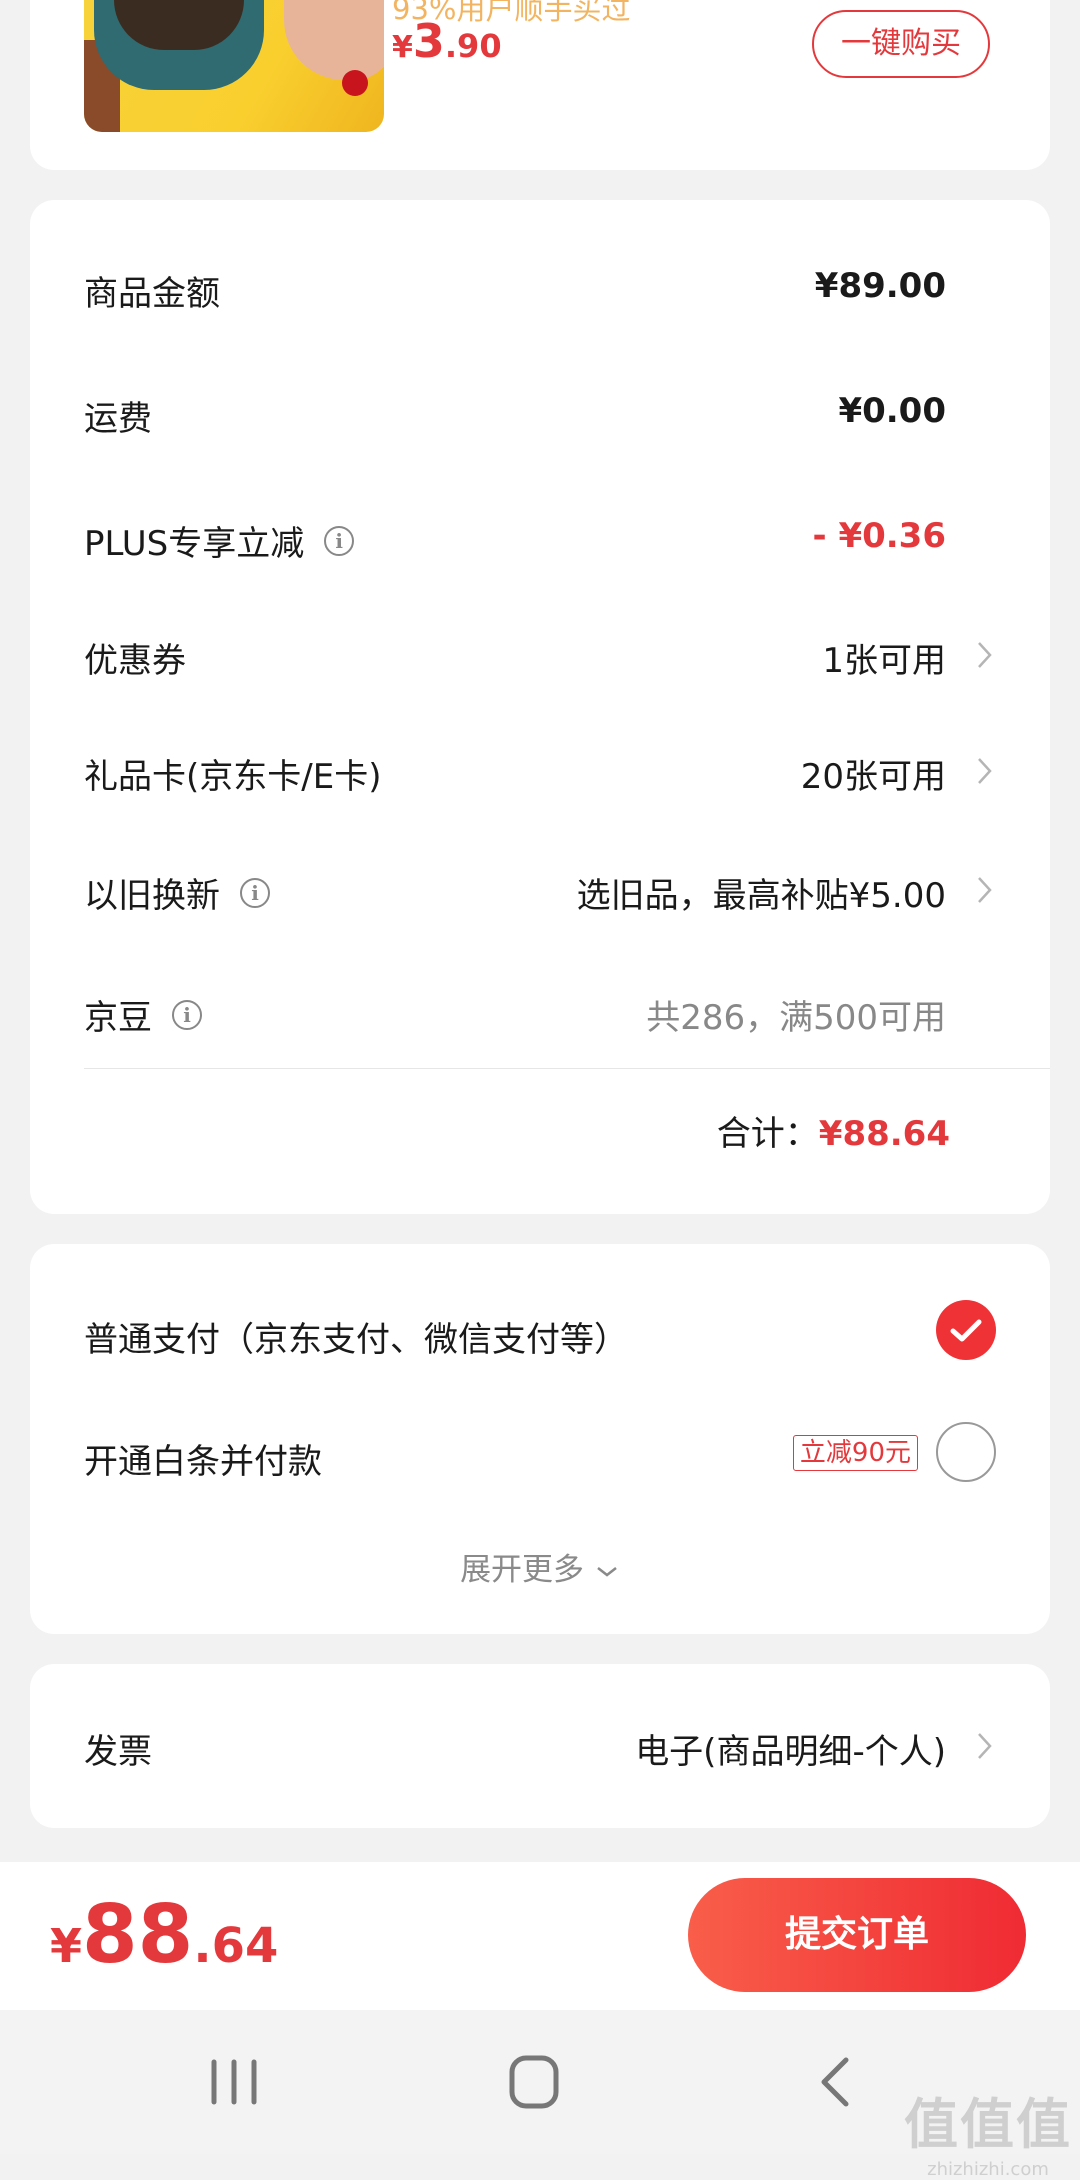 This screenshot has height=2180, width=1080. Describe the element at coordinates (540, 288) in the screenshot. I see `goods-amount-row: 商品金额 ¥89.00` at that location.